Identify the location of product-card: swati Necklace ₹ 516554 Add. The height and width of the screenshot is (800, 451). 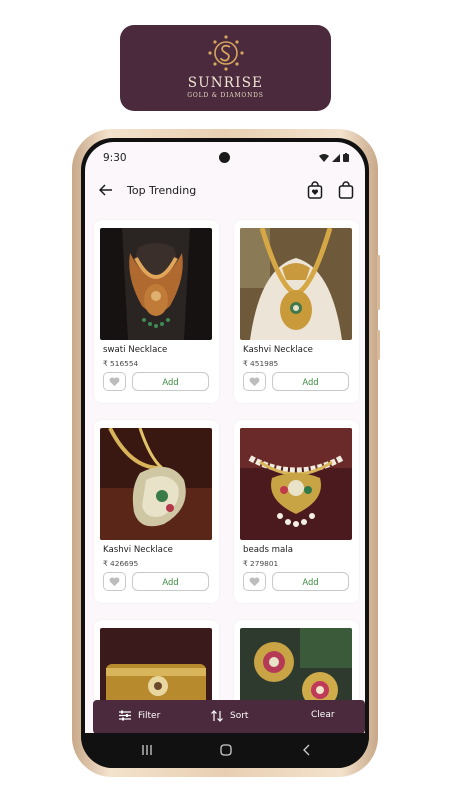
(156, 311).